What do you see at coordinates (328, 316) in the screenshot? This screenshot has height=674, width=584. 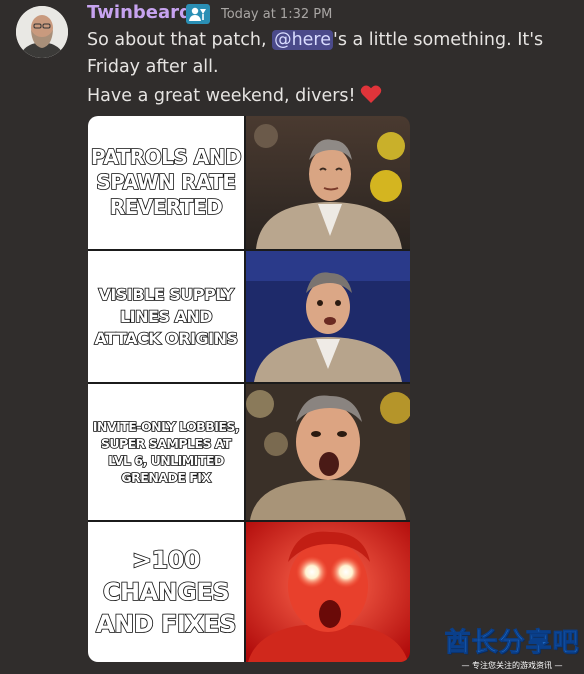 I see `meme-panel-2-image` at bounding box center [328, 316].